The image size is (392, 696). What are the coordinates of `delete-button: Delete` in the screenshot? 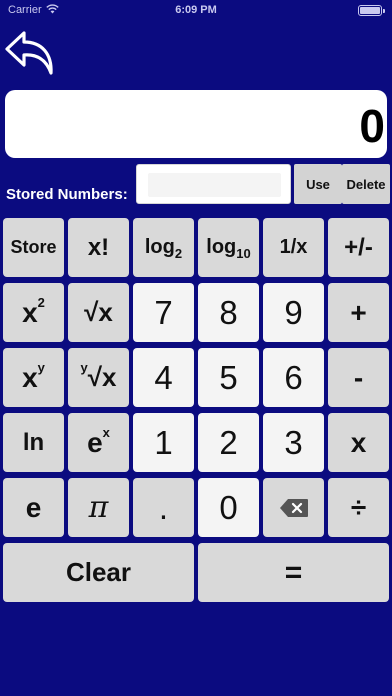 It's located at (366, 184).